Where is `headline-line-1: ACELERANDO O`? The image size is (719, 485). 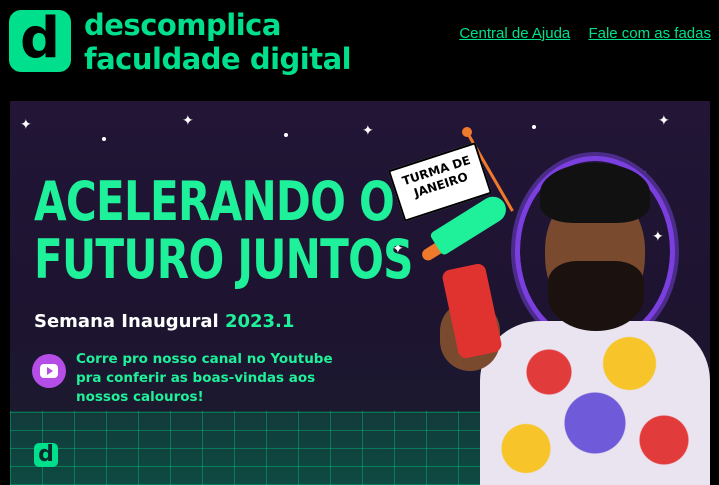 headline-line-1: ACELERANDO O is located at coordinates (214, 201).